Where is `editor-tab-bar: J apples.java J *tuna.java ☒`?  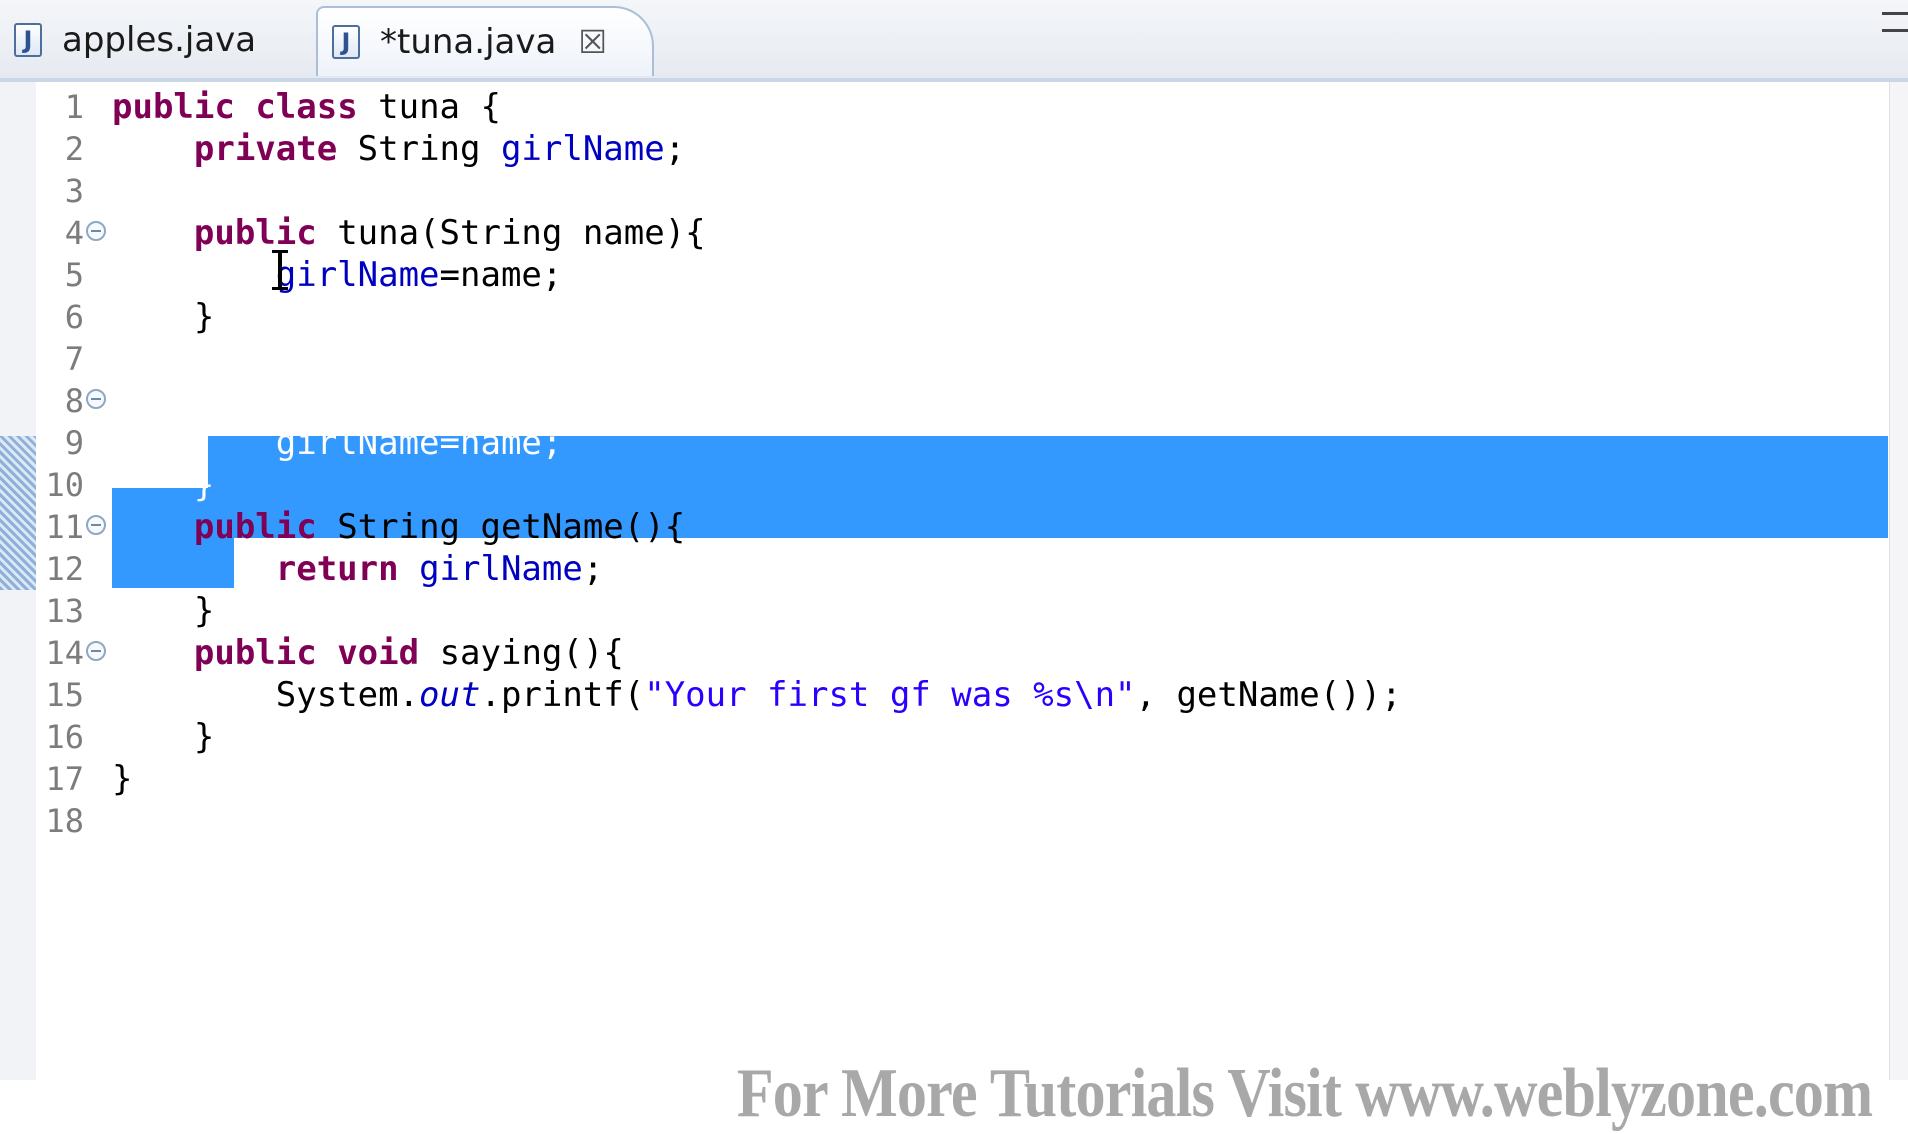 editor-tab-bar: J apples.java J *tuna.java ☒ is located at coordinates (954, 41).